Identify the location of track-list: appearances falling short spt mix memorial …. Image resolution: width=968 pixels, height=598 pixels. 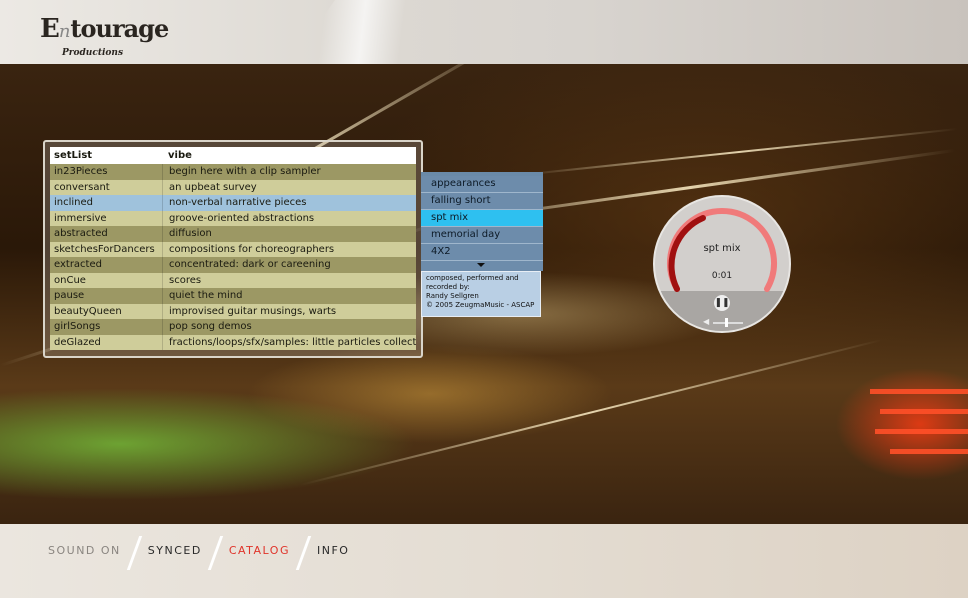
(482, 221).